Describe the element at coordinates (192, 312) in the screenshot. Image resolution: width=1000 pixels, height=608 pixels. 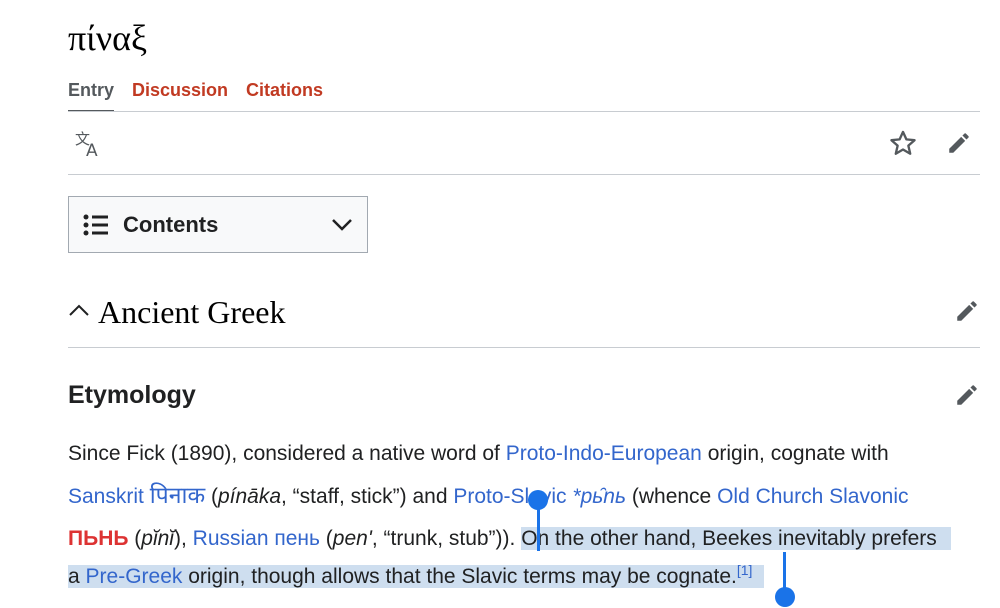
I see `section-heading-ancient-greek: Ancient Greek` at that location.